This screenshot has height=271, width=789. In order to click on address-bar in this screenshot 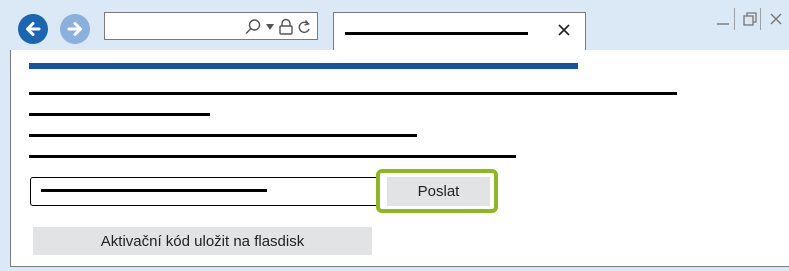, I will do `click(211, 26)`.